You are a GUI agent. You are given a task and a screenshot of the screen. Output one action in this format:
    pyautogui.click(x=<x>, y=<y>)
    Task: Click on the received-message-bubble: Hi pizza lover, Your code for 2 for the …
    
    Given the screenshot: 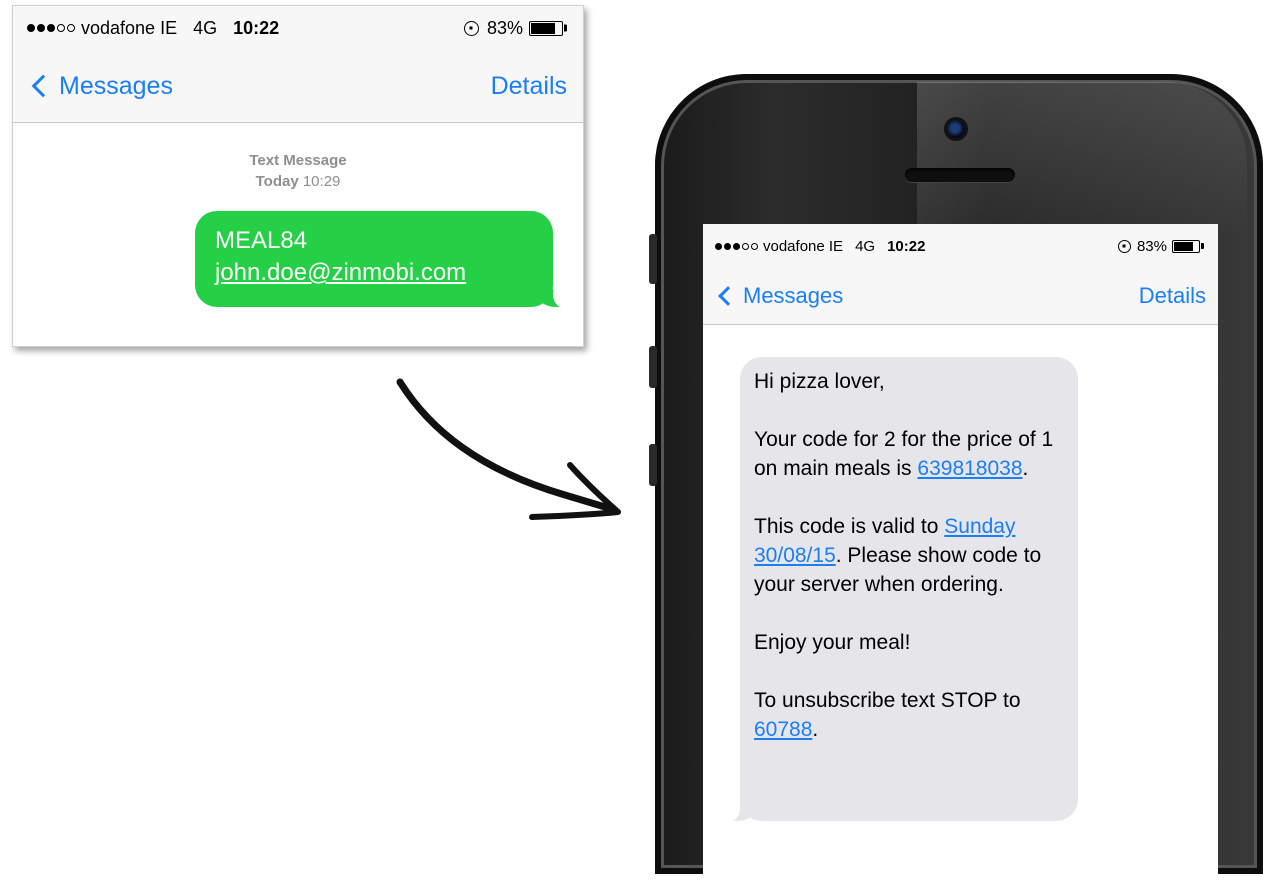 What is the action you would take?
    pyautogui.click(x=899, y=590)
    